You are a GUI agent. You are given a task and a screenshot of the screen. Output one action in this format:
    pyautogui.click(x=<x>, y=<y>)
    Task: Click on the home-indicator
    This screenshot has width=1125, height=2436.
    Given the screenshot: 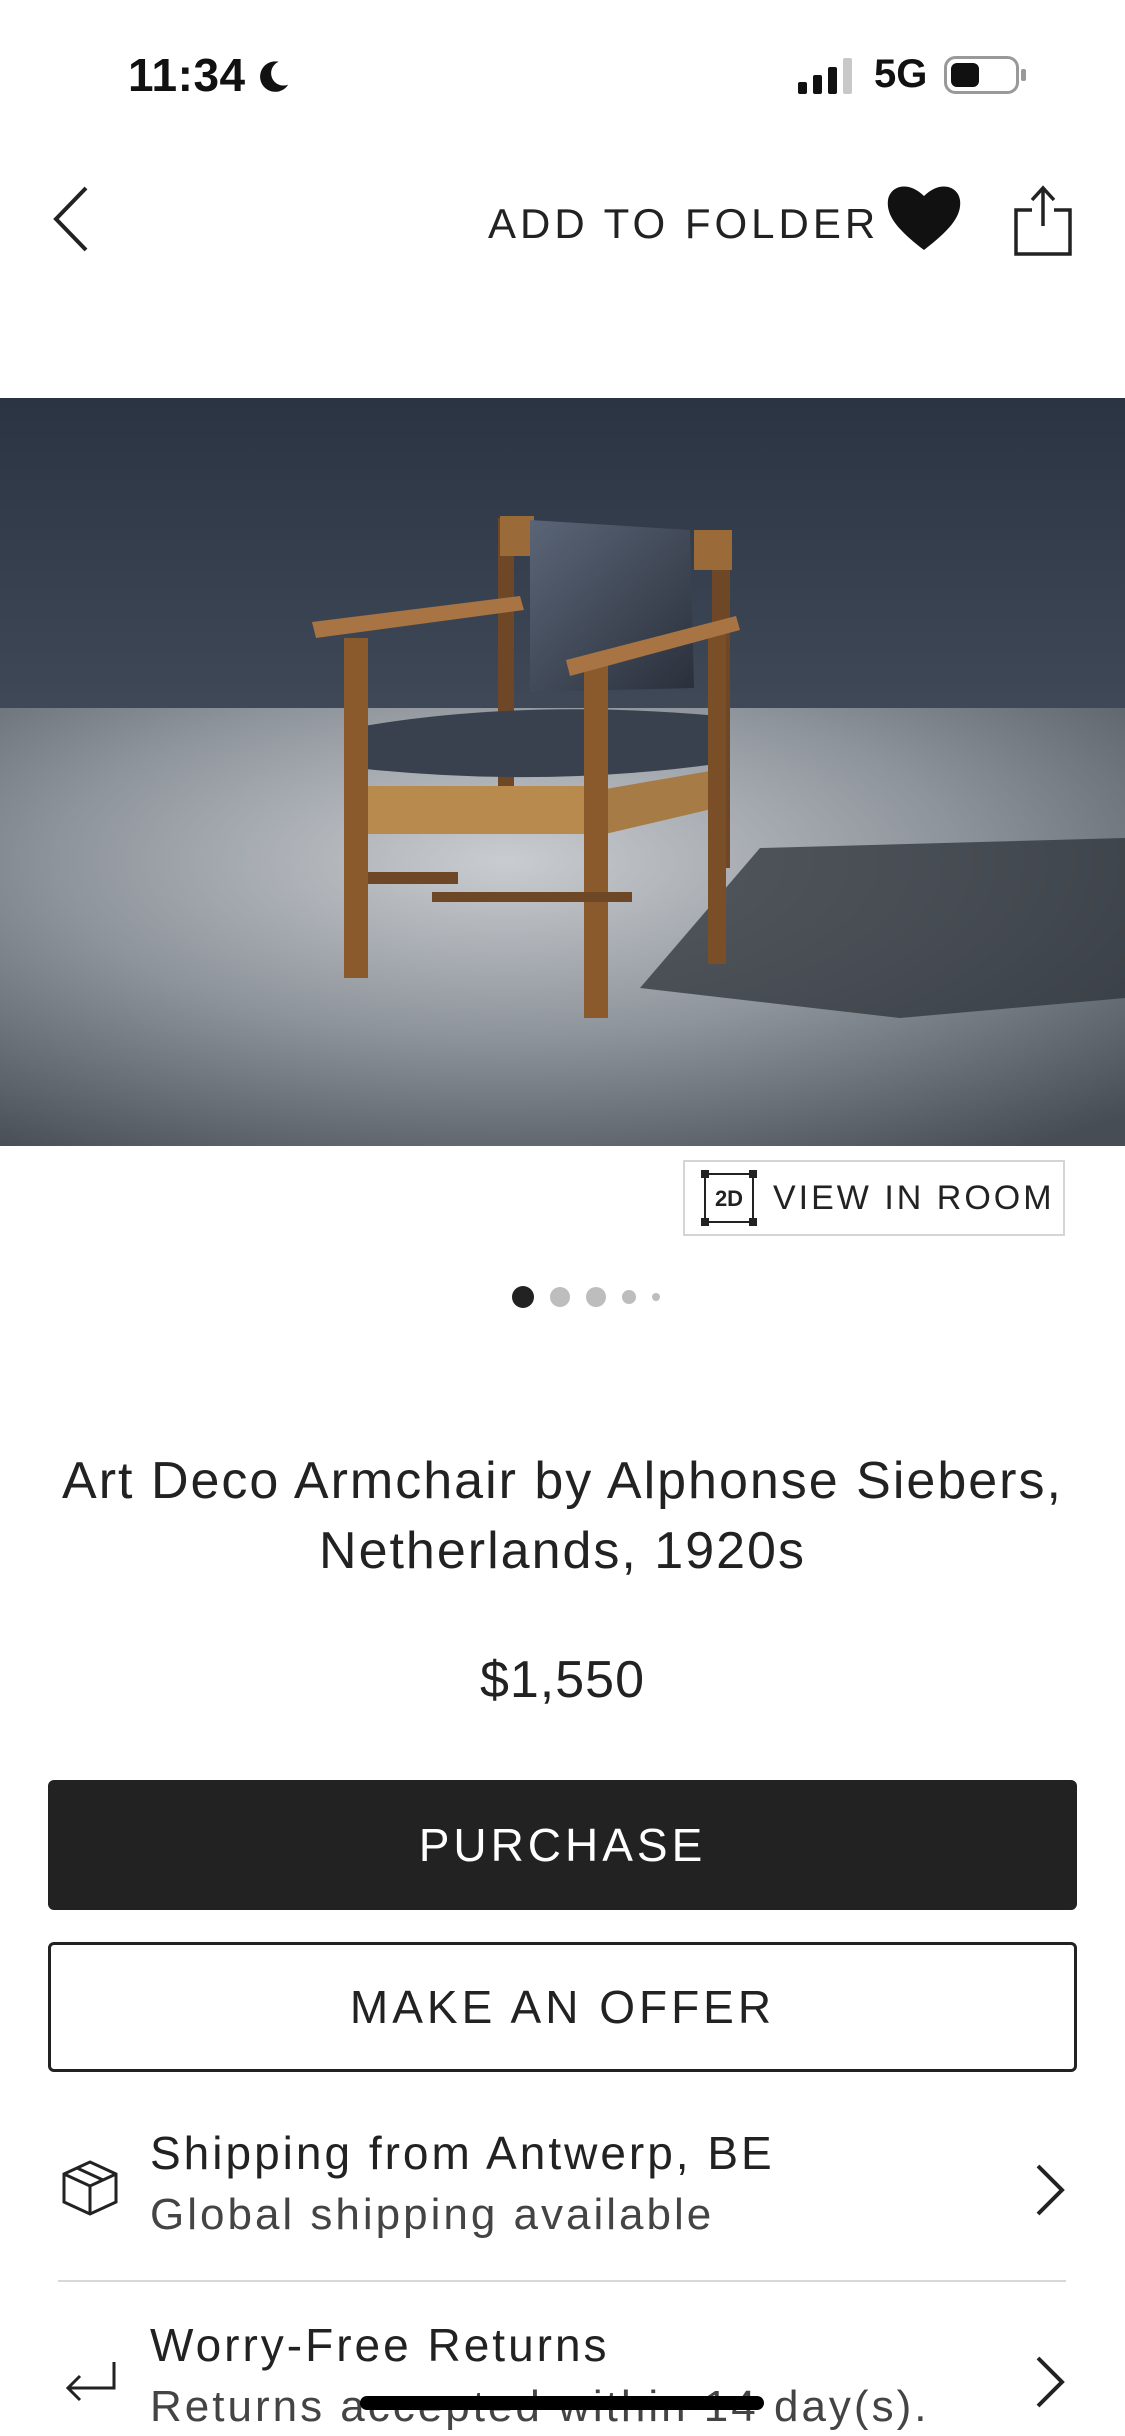 What is the action you would take?
    pyautogui.click(x=562, y=2403)
    